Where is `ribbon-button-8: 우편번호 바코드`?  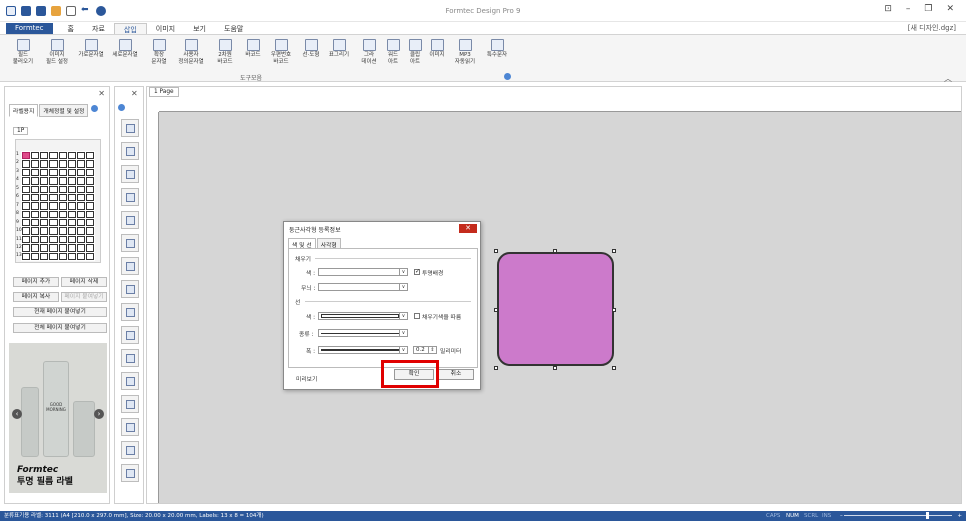 ribbon-button-8: 우편번호 바코드 is located at coordinates (281, 52).